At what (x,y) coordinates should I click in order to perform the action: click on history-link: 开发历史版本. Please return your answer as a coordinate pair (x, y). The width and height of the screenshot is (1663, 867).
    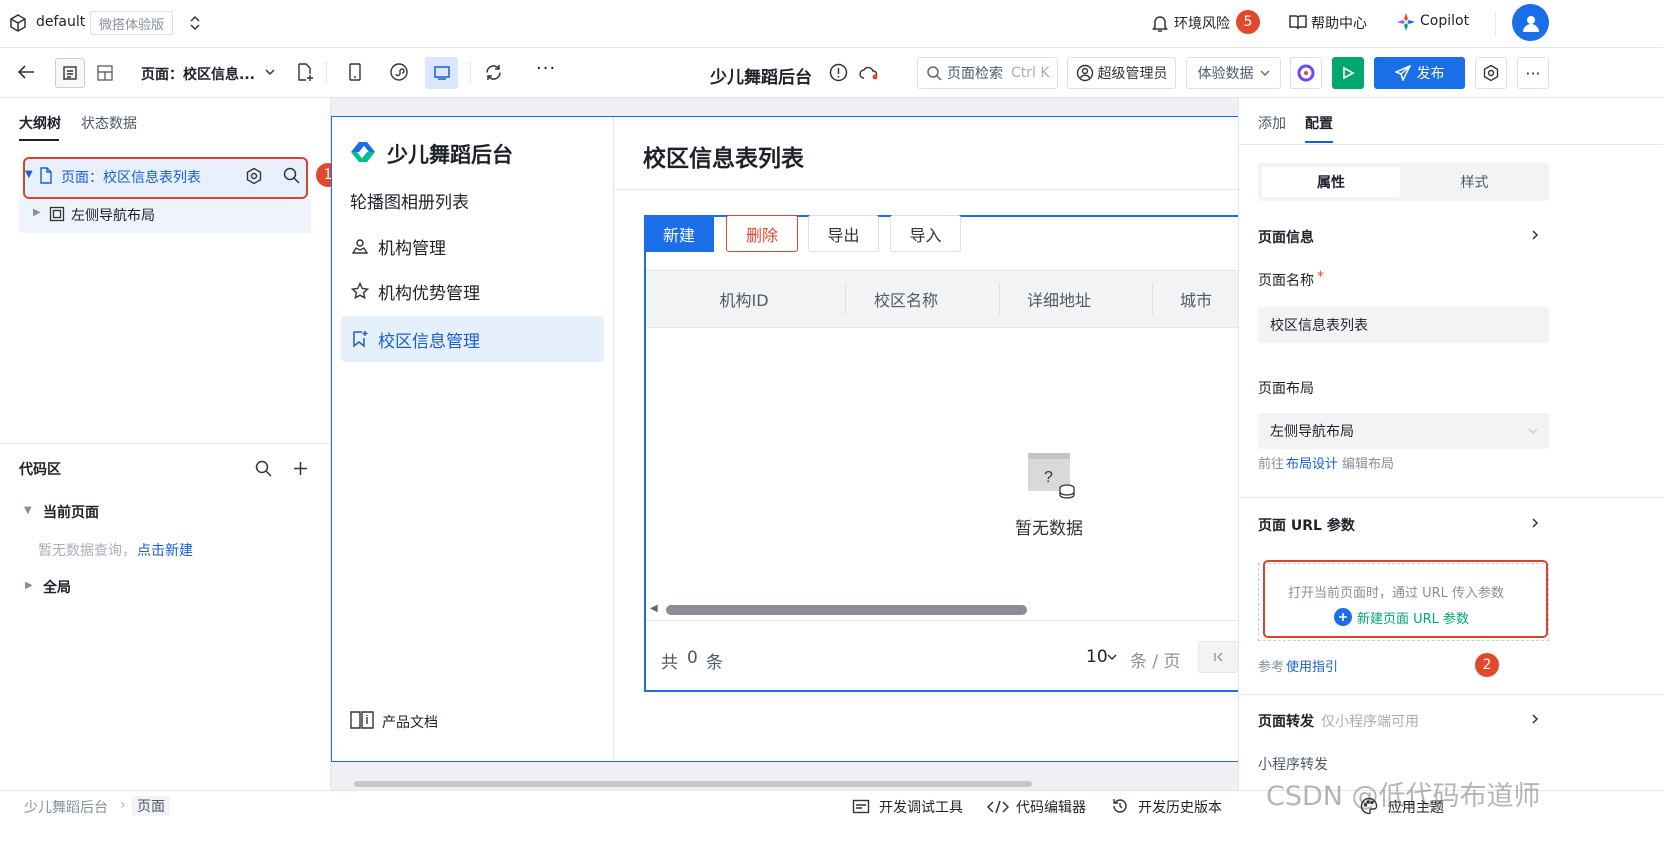
    Looking at the image, I should click on (1180, 807).